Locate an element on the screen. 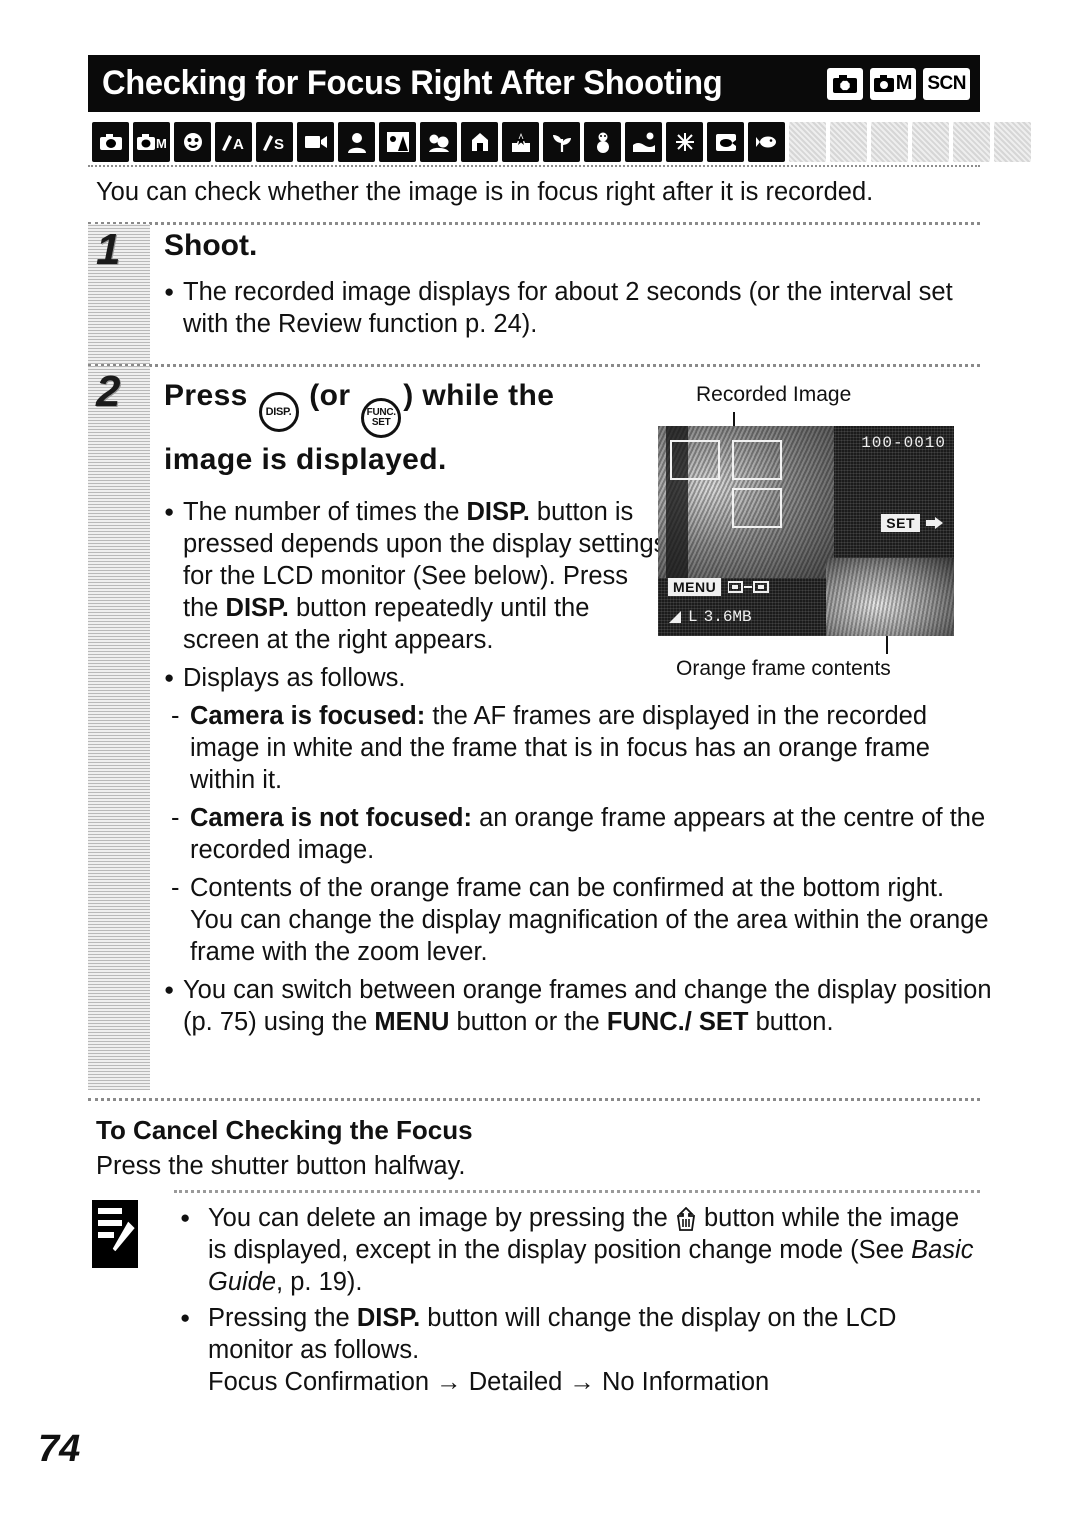 This screenshot has height=1523, width=1080. compression-icon is located at coordinates (675, 617).